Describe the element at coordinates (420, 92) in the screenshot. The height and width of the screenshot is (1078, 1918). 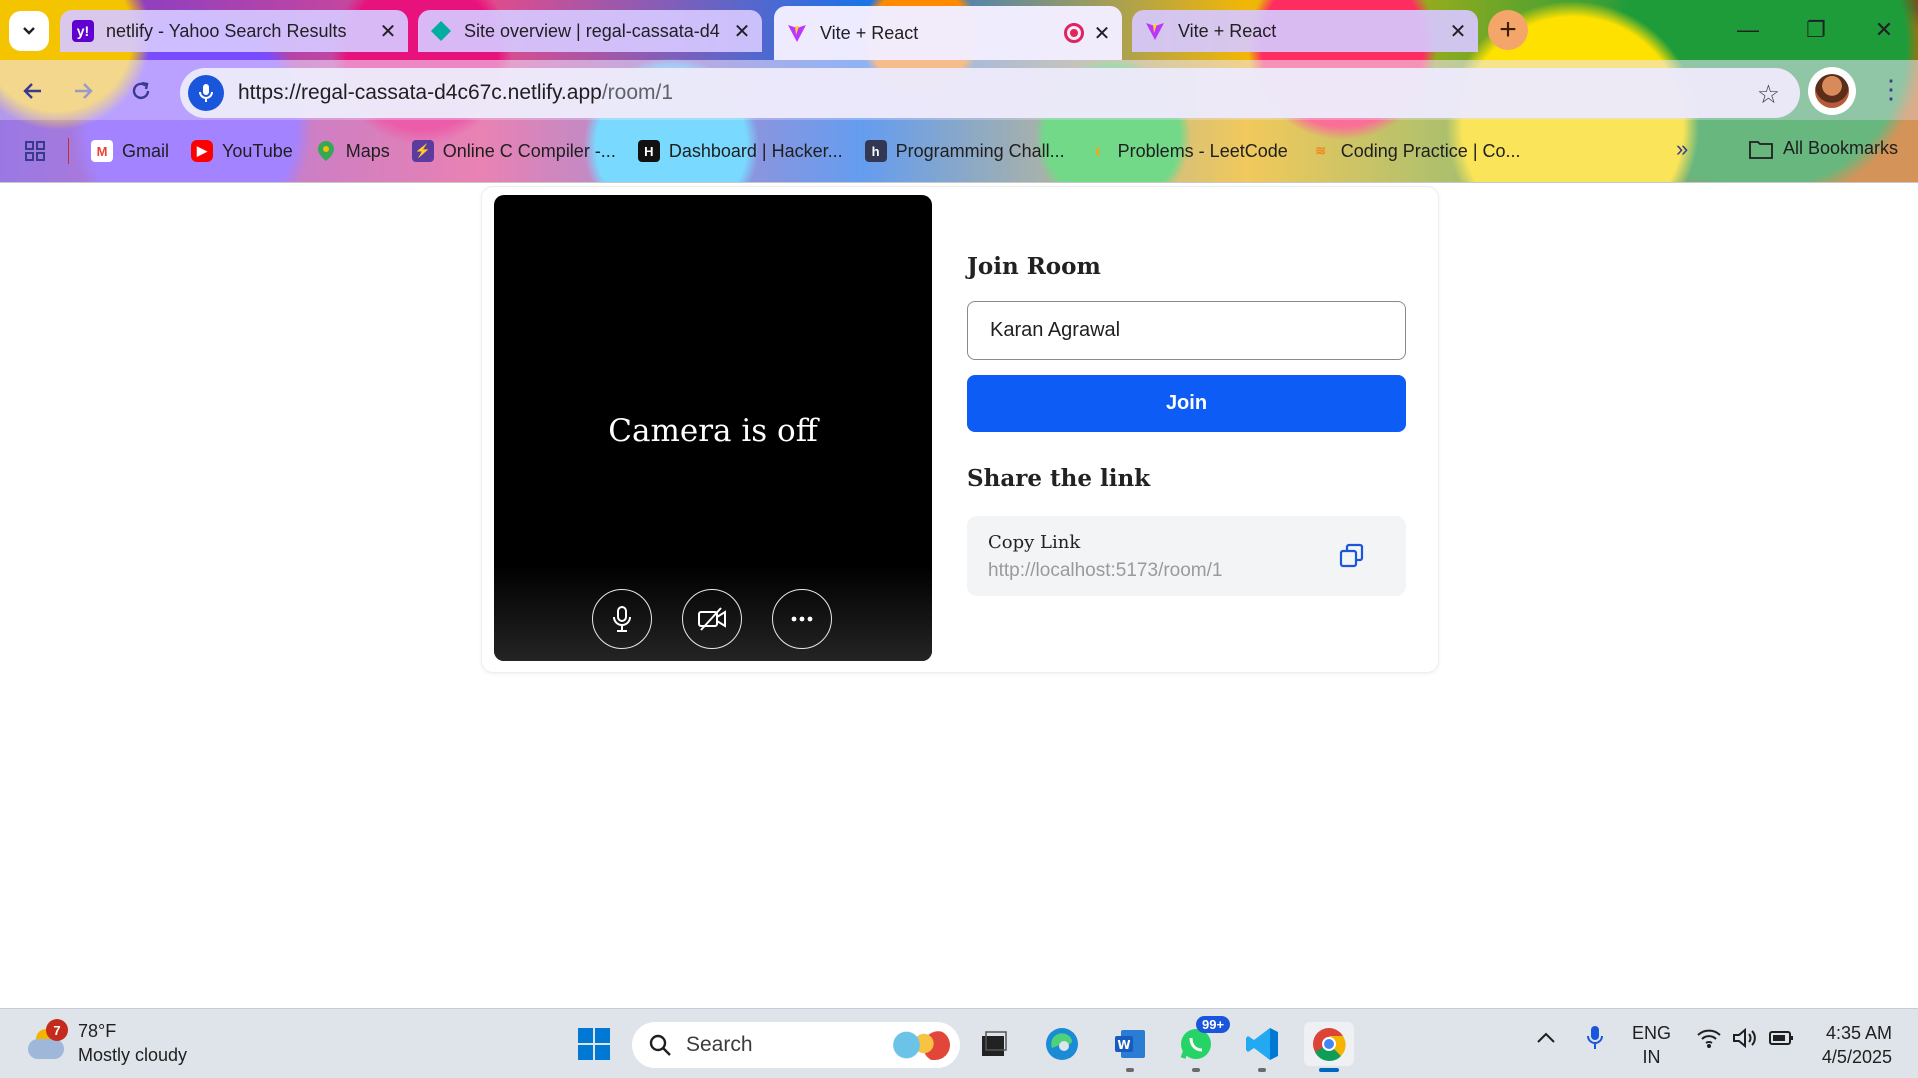
I see `url-host: https://regal-cassata-d4c67c.netlify.app` at that location.